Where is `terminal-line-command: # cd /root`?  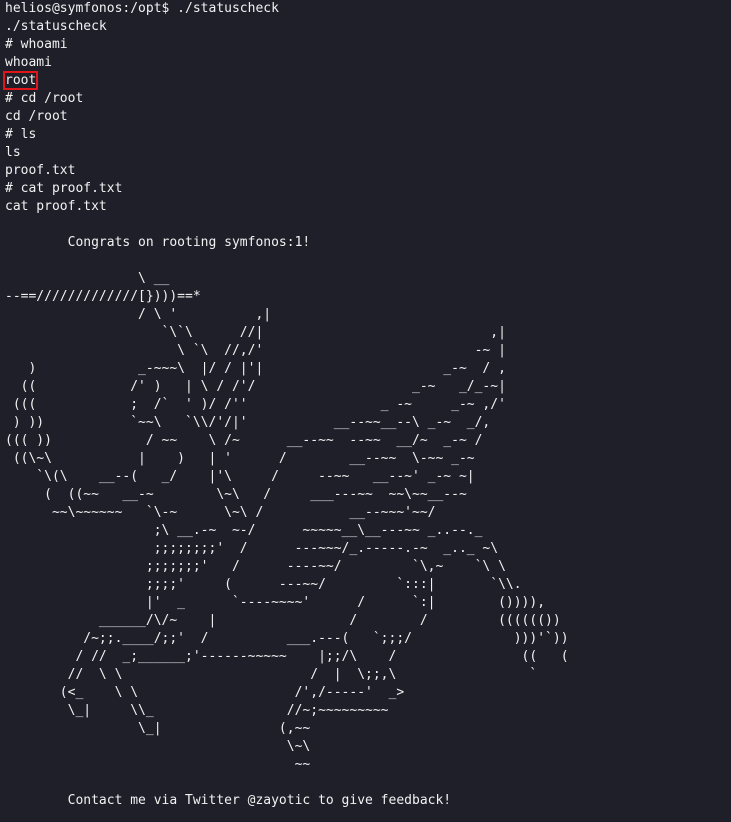
terminal-line-command: # cd /root is located at coordinates (44, 98).